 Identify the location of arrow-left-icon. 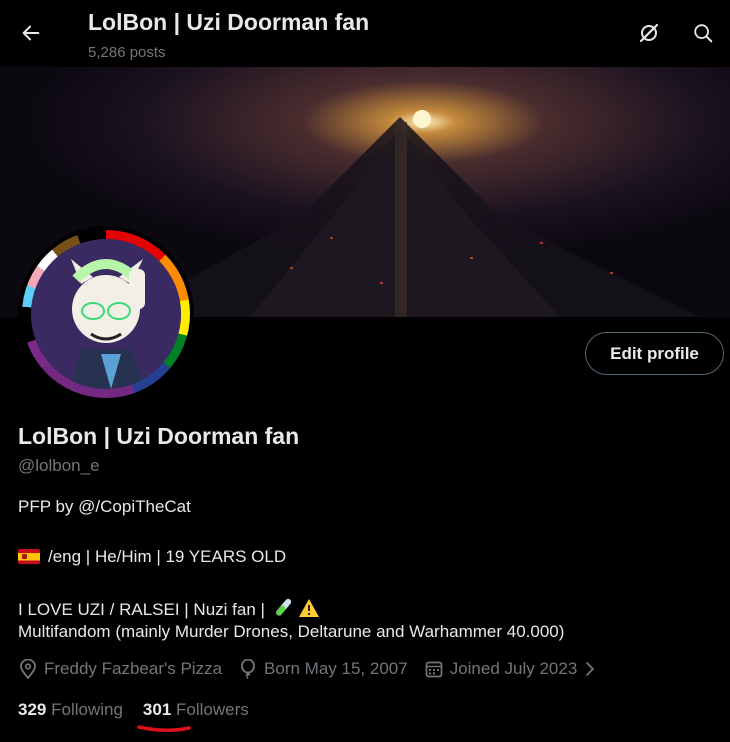
(31, 33).